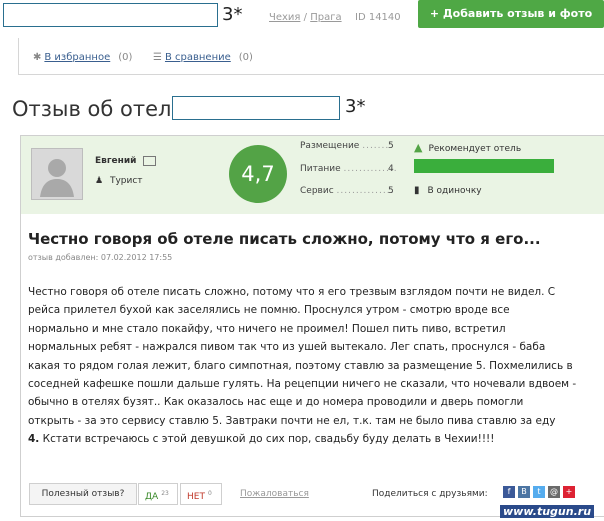 This screenshot has height=521, width=604. Describe the element at coordinates (232, 14) in the screenshot. I see `hotel-stars: 3*` at that location.